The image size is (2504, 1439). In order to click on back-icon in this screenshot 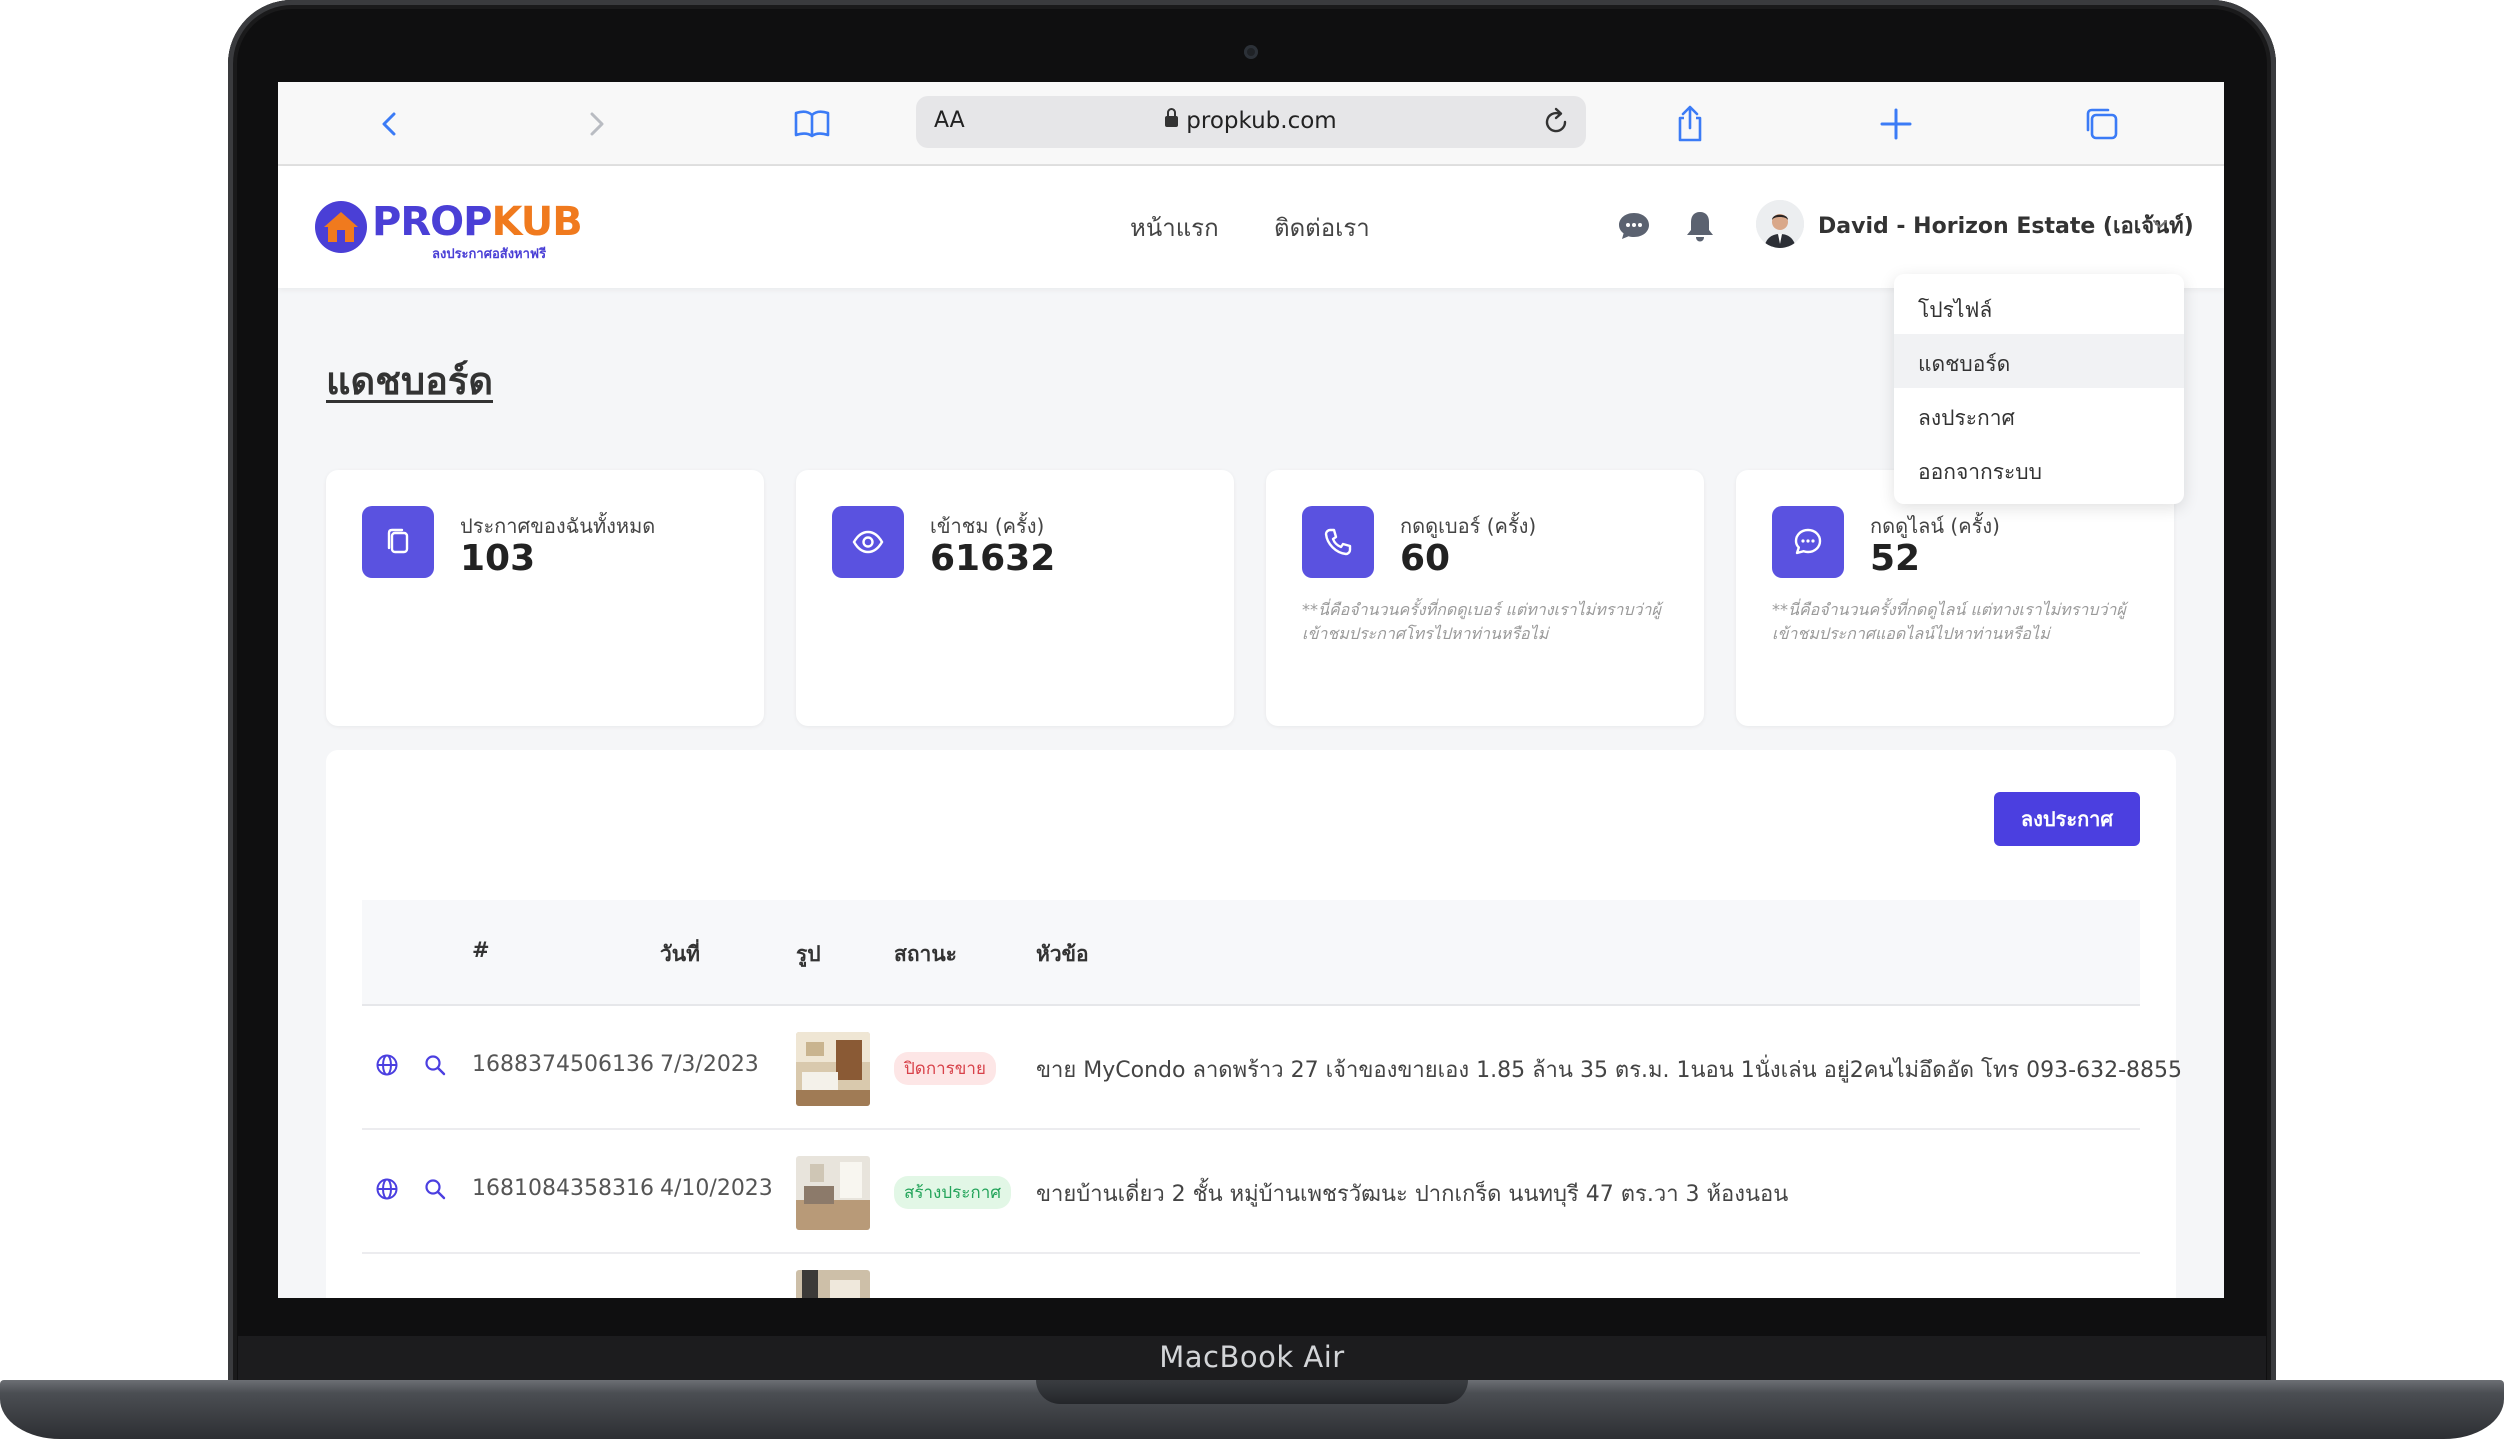, I will do `click(390, 124)`.